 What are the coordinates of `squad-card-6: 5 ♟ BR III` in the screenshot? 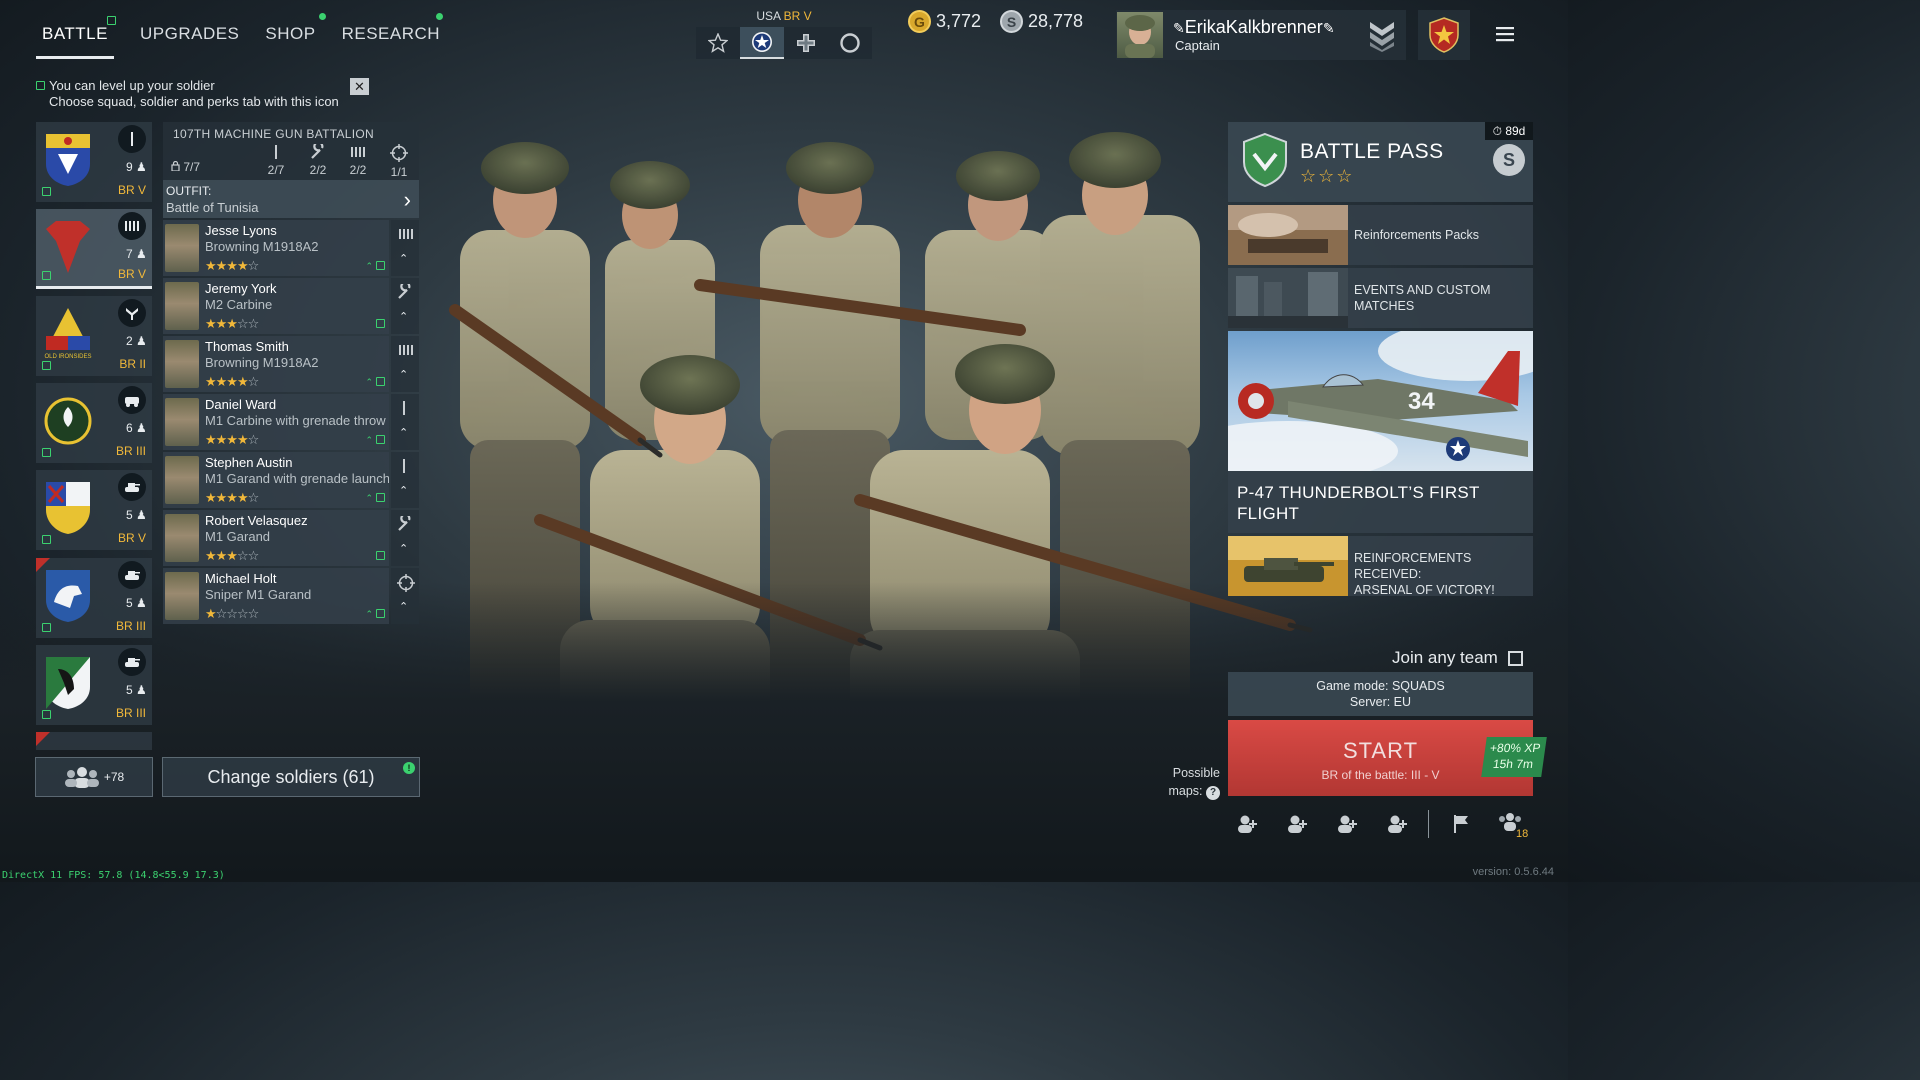 It's located at (94, 598).